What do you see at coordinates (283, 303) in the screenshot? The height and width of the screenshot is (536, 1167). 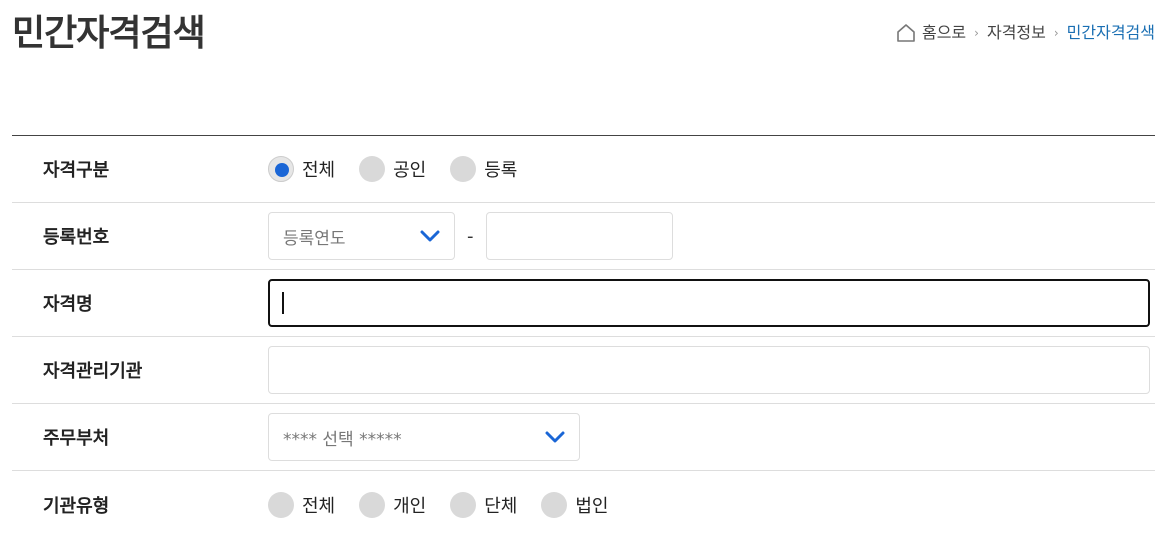 I see `text-caret` at bounding box center [283, 303].